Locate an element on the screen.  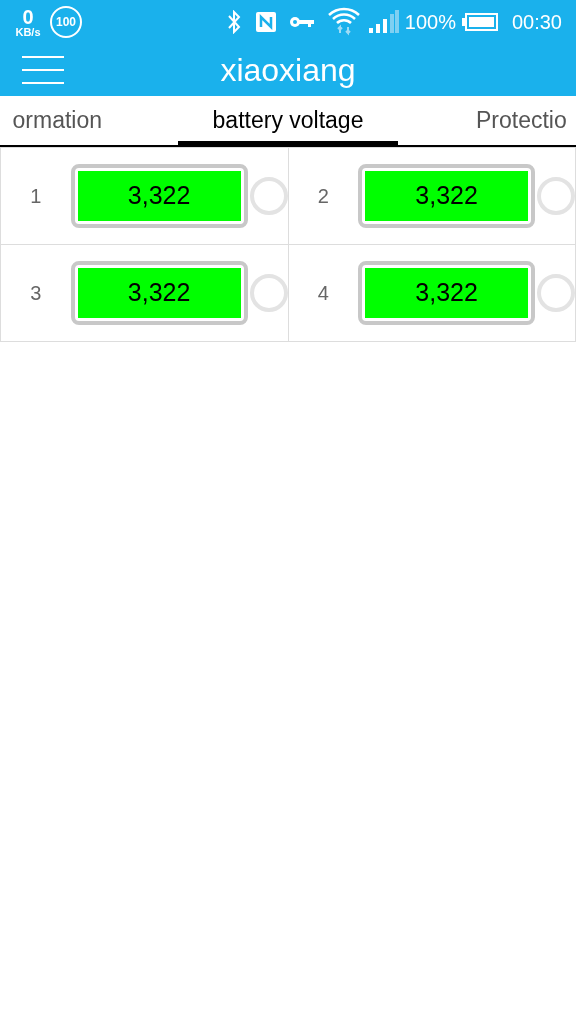
battery-icon is located at coordinates (479, 22).